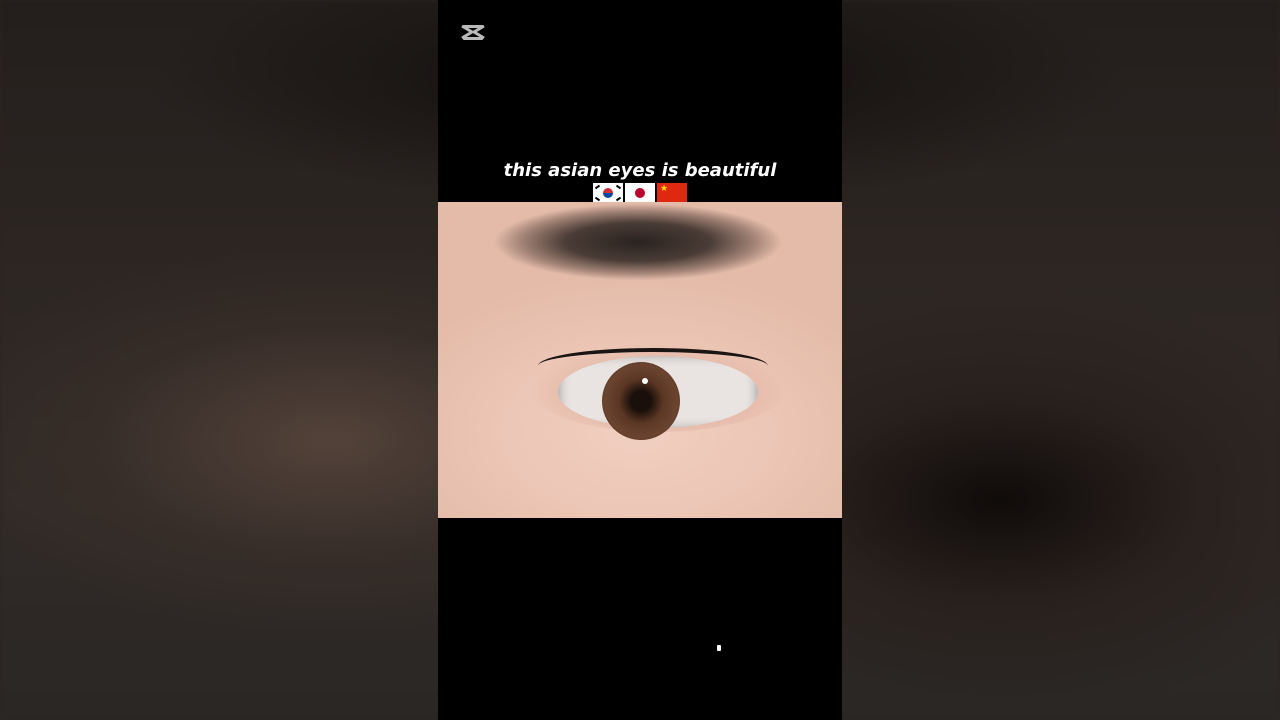 This screenshot has height=720, width=1280. Describe the element at coordinates (653, 366) in the screenshot. I see `eyelashes` at that location.